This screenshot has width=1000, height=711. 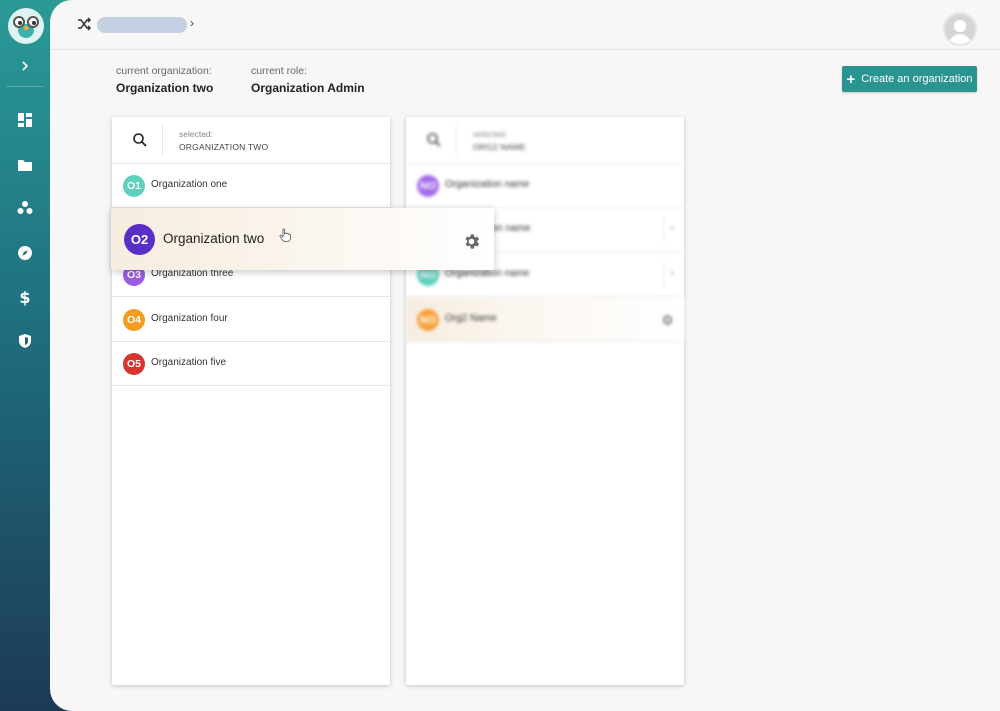 I want to click on org-badge: O1, so click(x=134, y=186).